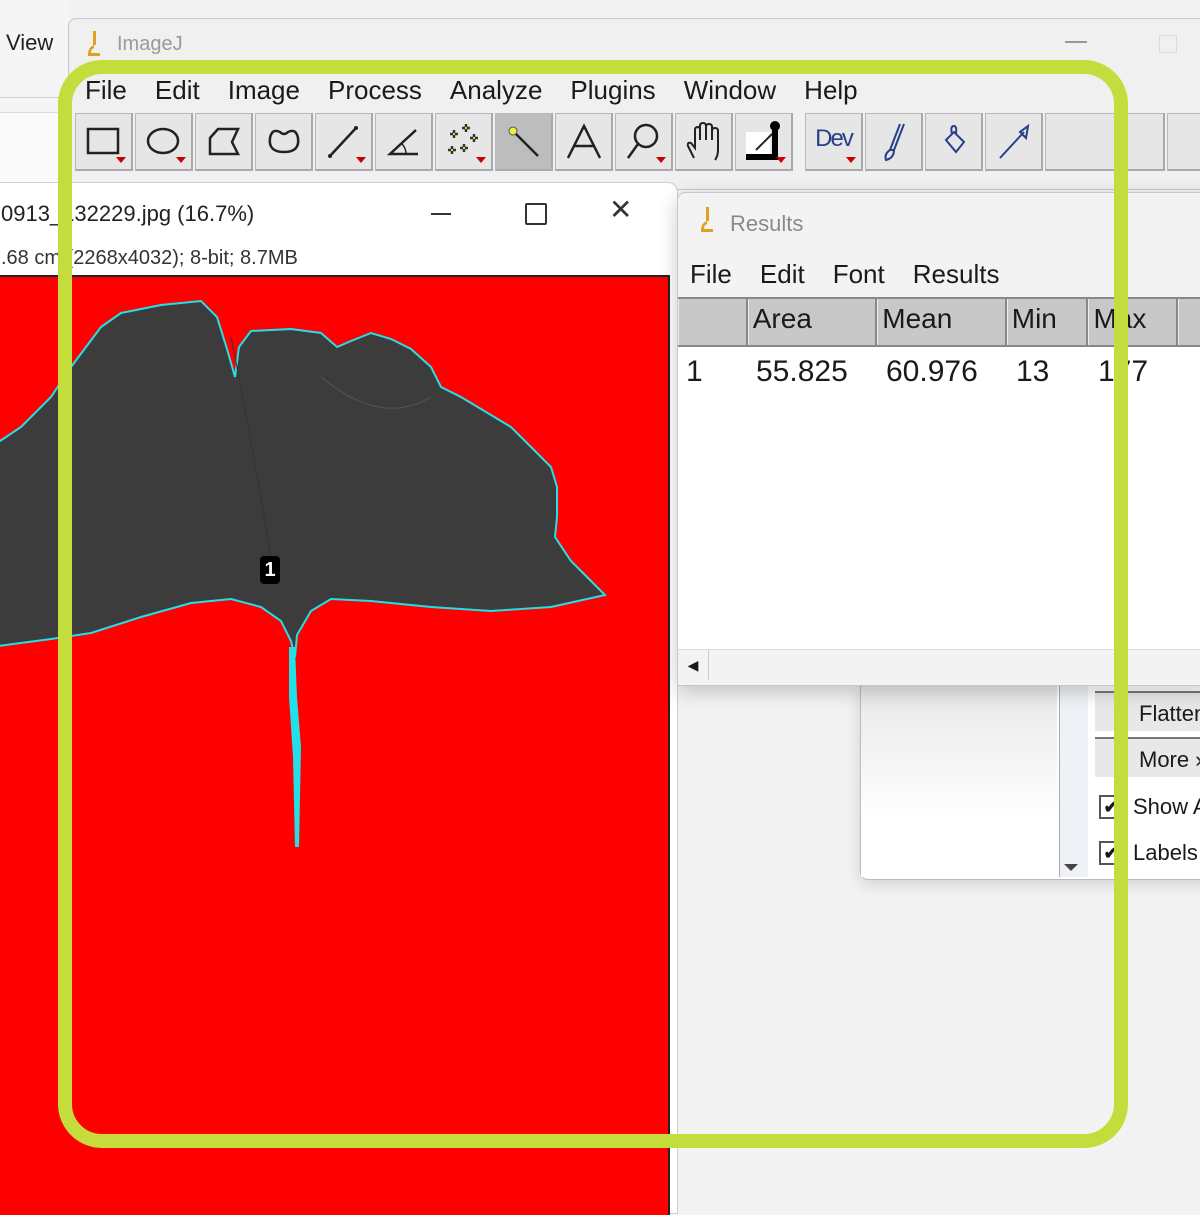 This screenshot has width=1200, height=1215. I want to click on text-icon, so click(583, 140).